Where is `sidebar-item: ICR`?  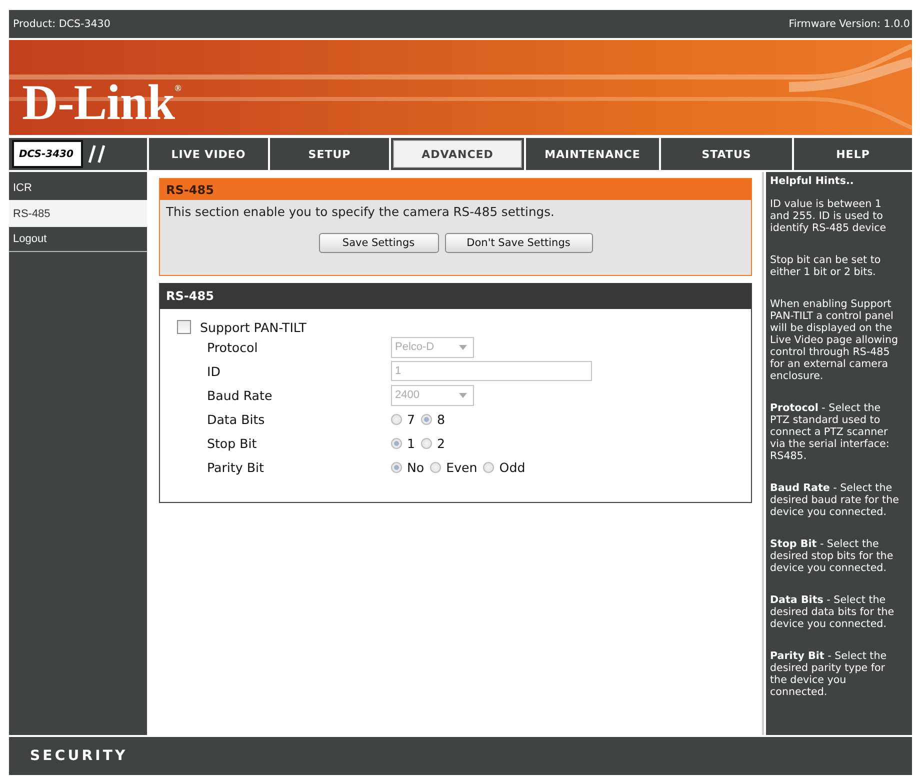 sidebar-item: ICR is located at coordinates (78, 187).